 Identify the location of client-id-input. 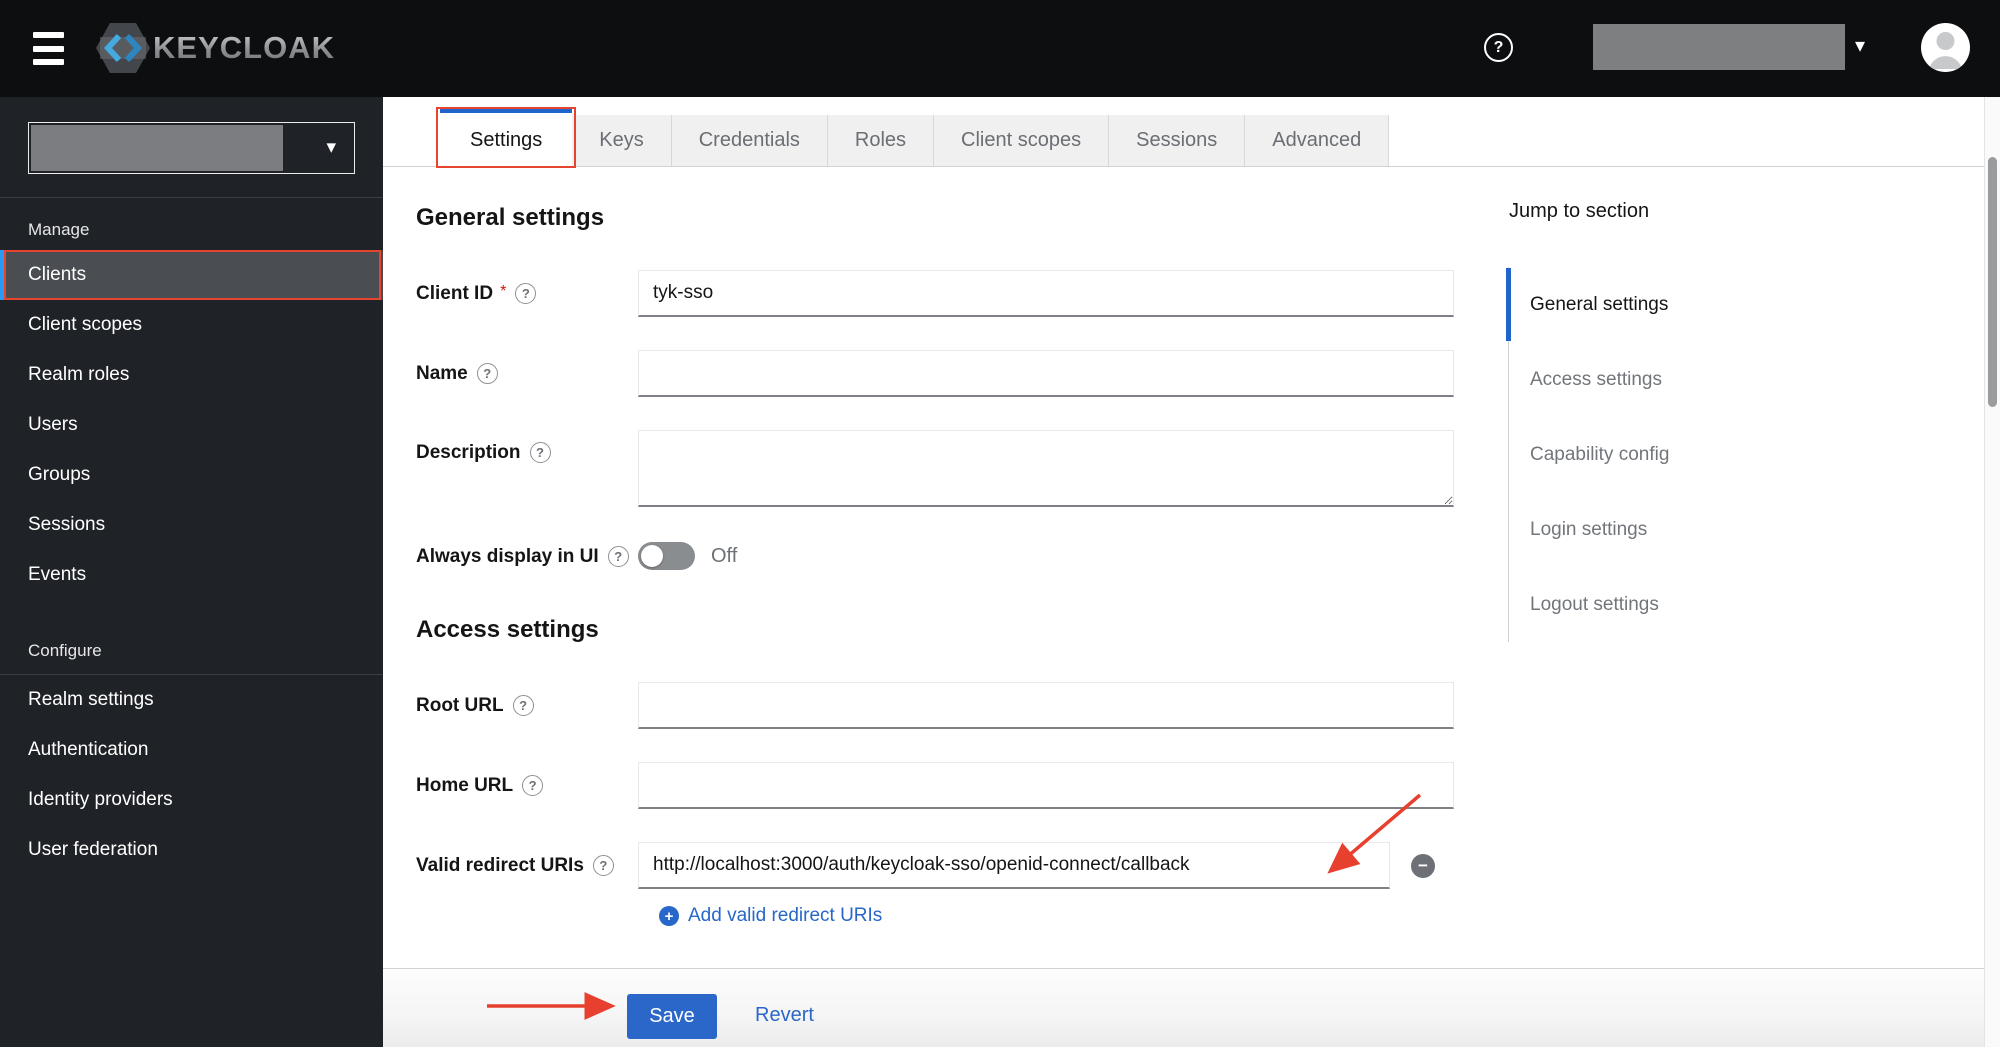
(1046, 293).